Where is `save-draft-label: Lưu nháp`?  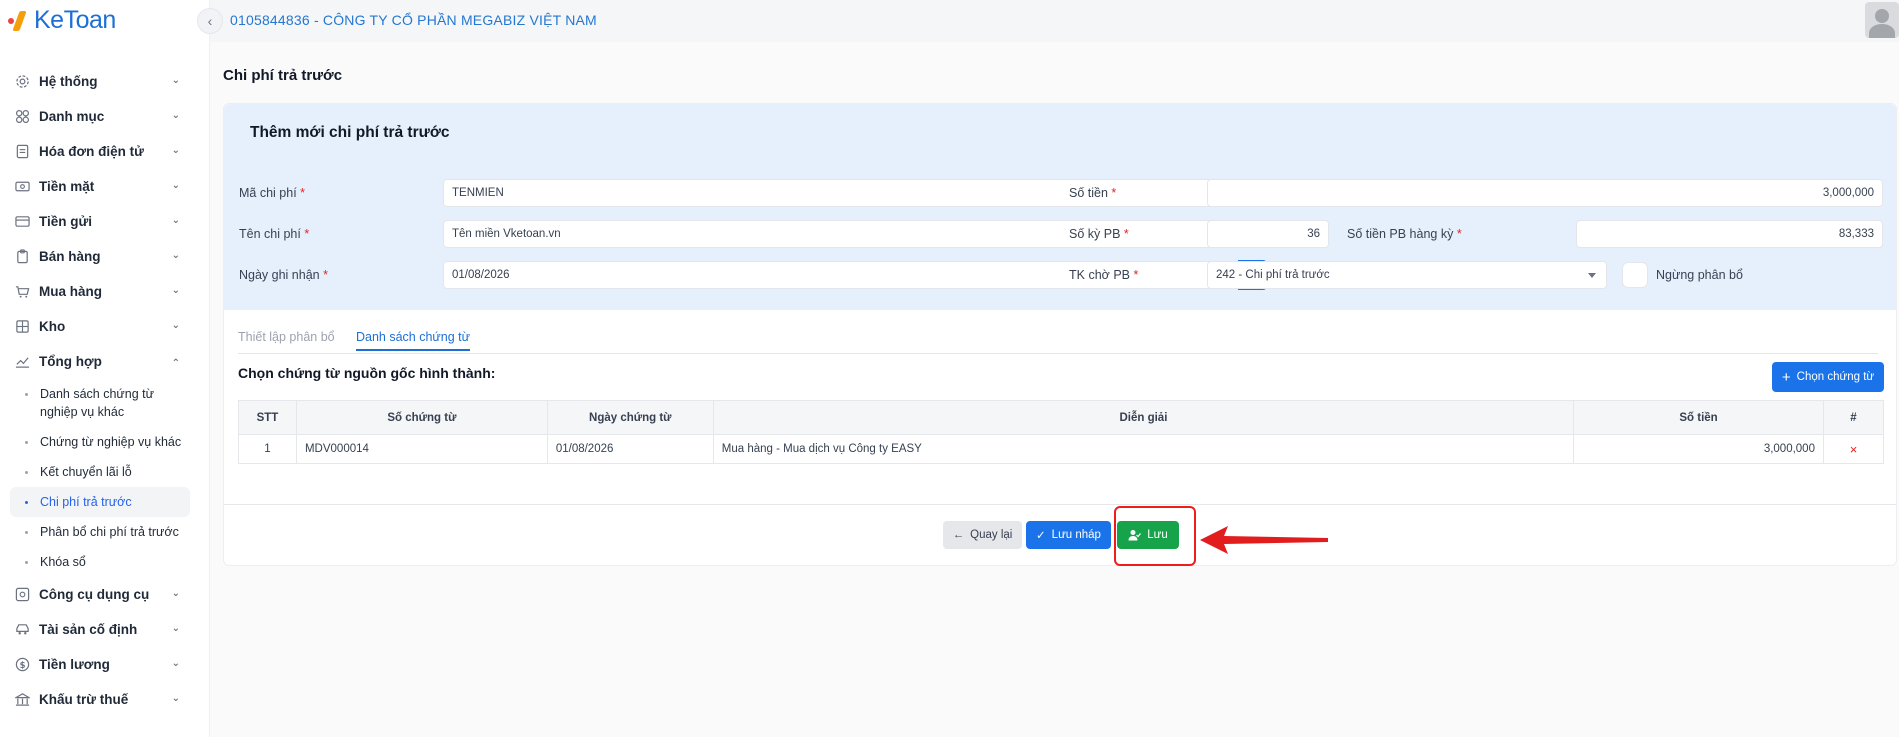 save-draft-label: Lưu nháp is located at coordinates (1076, 535).